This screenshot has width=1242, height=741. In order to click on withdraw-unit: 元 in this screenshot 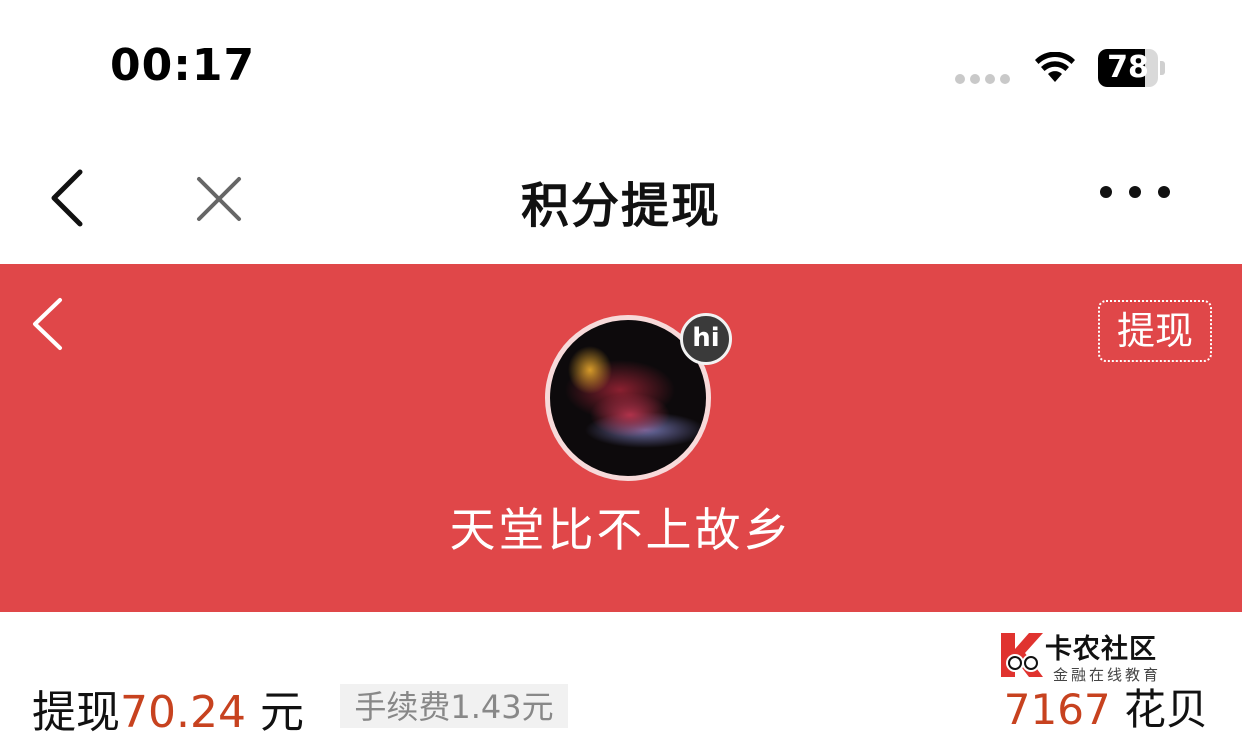, I will do `click(274, 712)`.